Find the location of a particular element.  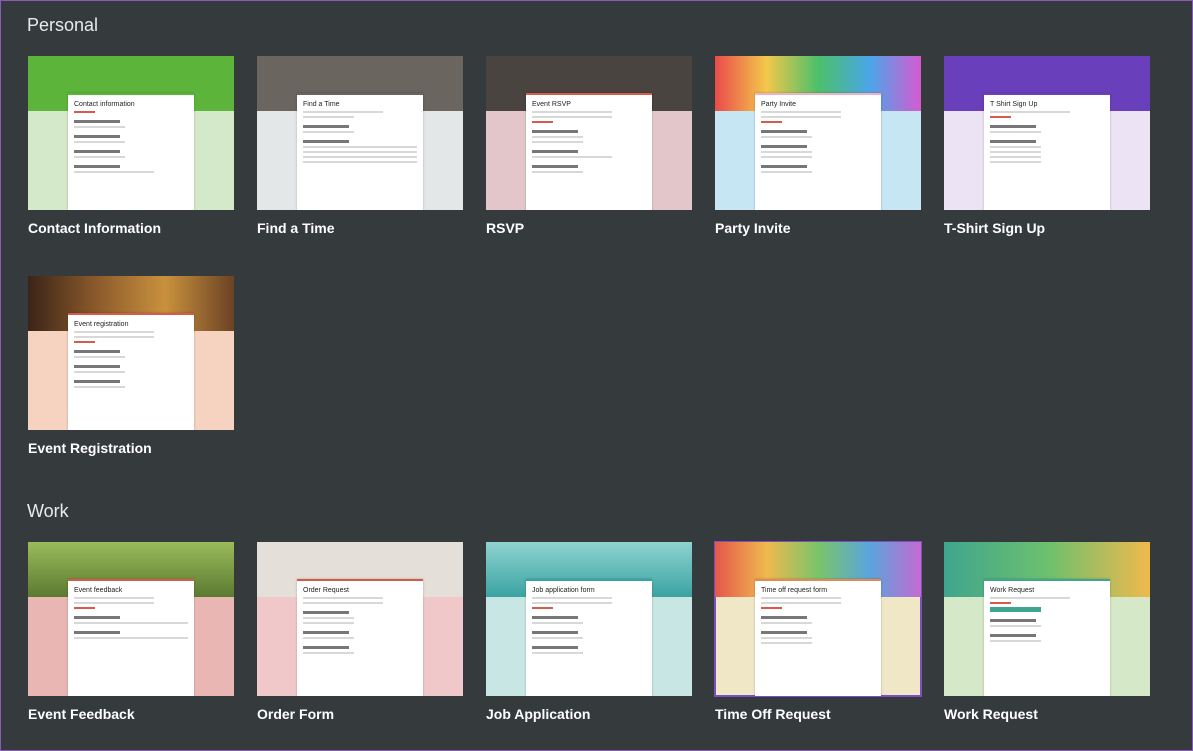

template-label: Event Feedback is located at coordinates (81, 714).